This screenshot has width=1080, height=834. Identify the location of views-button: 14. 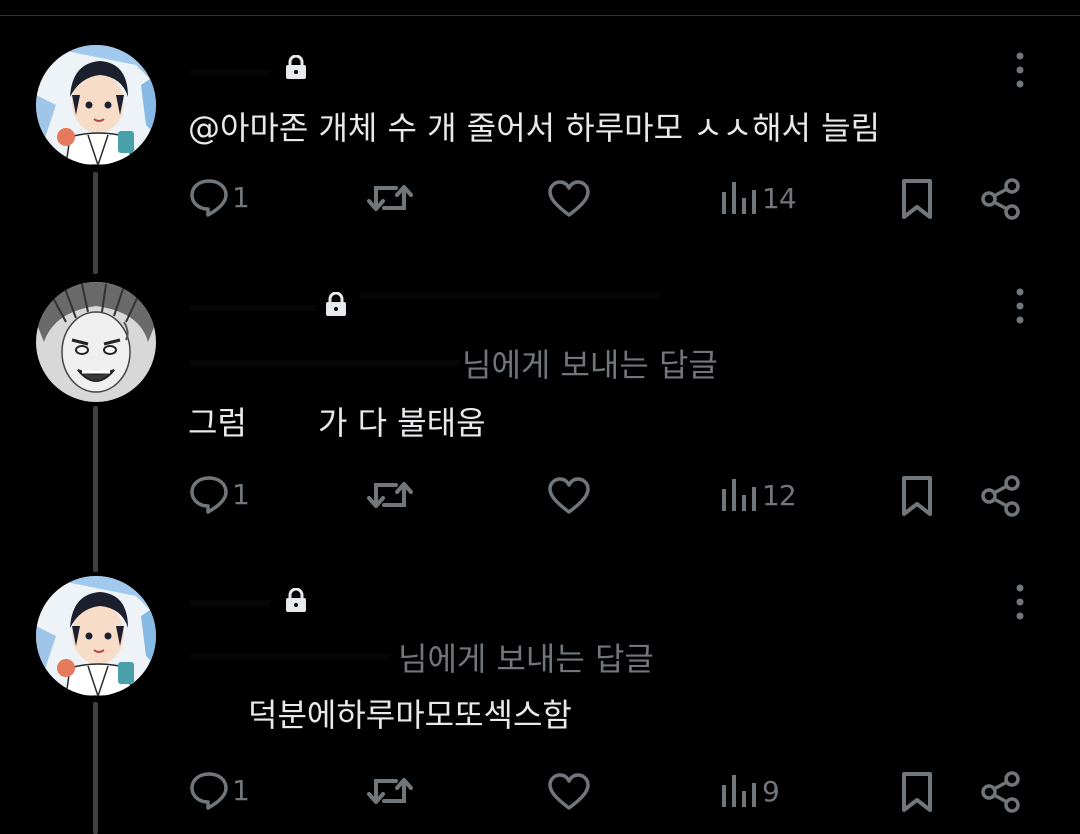
(758, 198).